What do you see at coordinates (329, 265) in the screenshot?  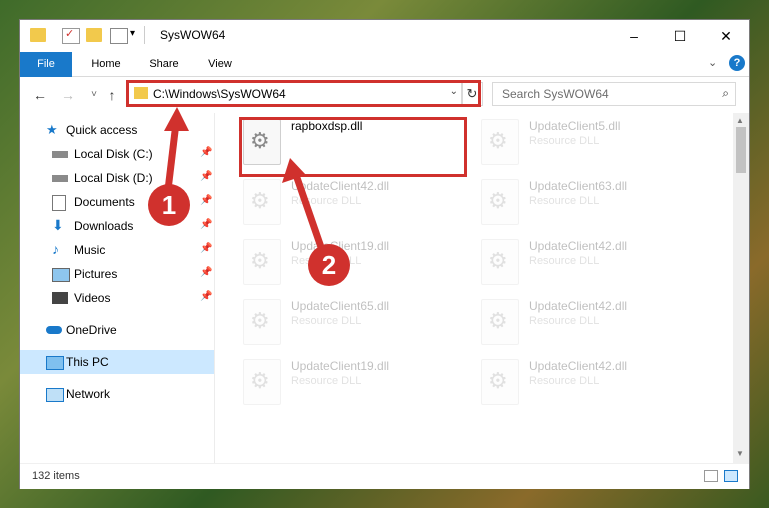 I see `step-2-badge: 2` at bounding box center [329, 265].